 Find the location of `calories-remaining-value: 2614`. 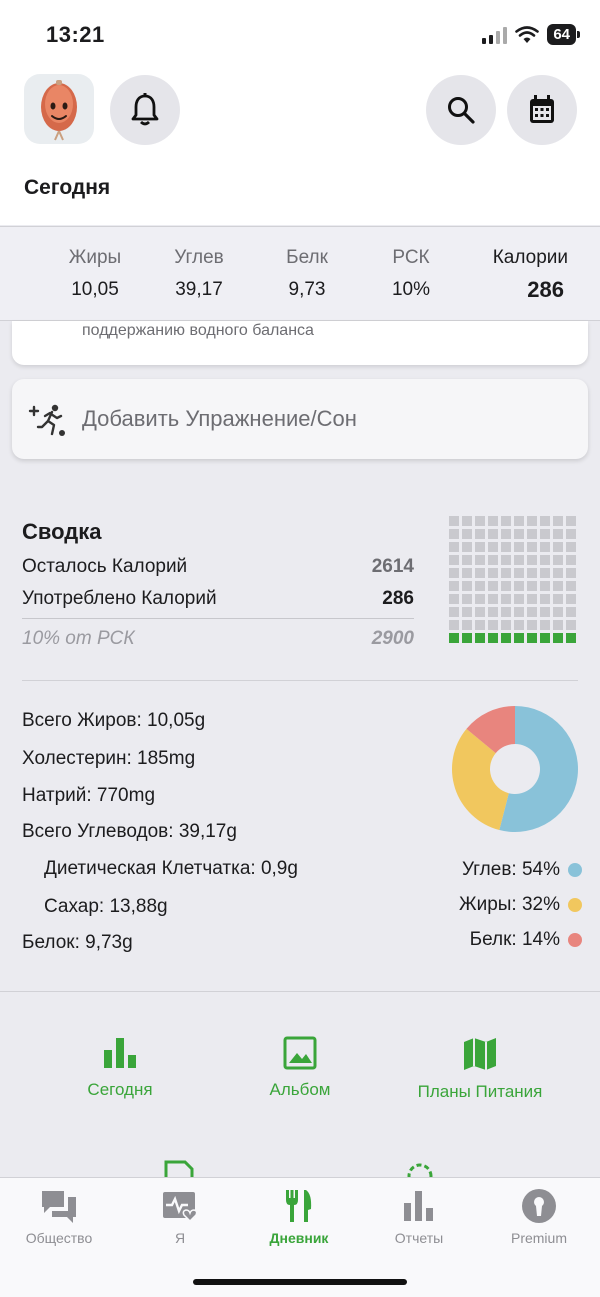

calories-remaining-value: 2614 is located at coordinates (392, 566).